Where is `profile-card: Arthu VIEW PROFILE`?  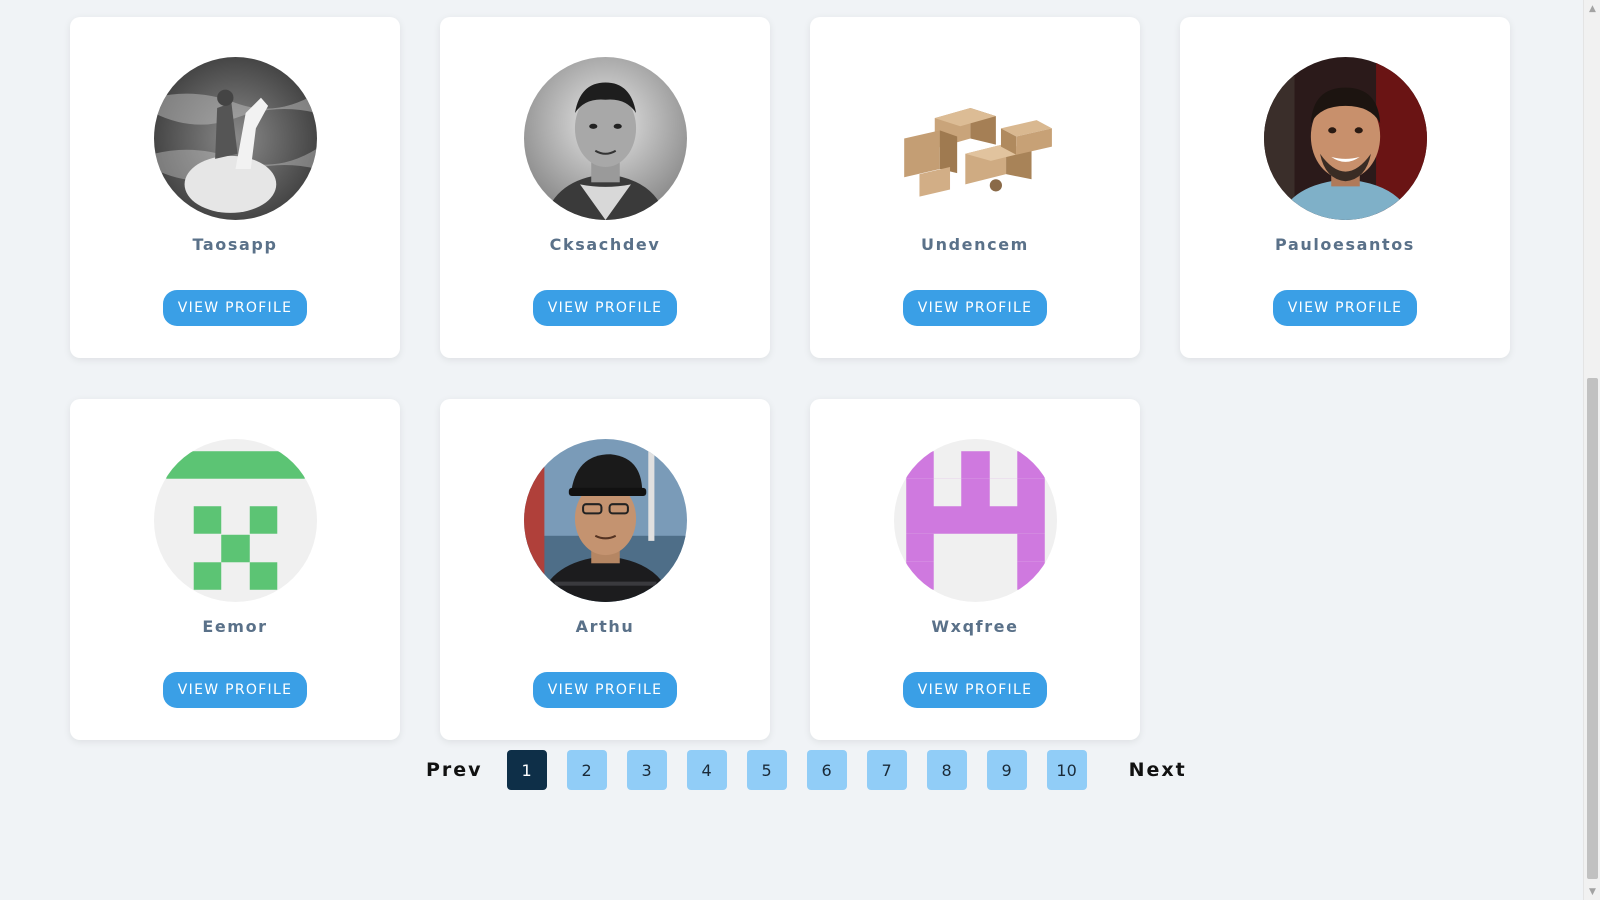 profile-card: Arthu VIEW PROFILE is located at coordinates (605, 569).